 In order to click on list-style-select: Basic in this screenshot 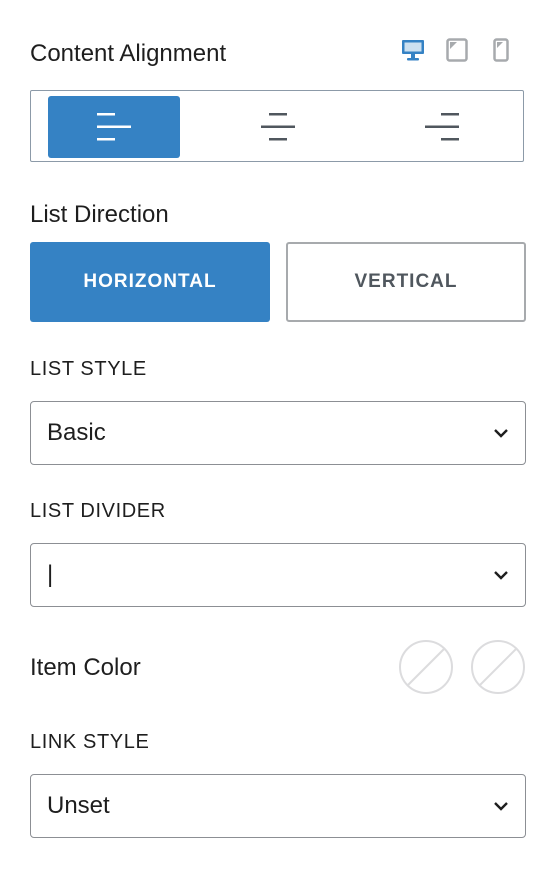, I will do `click(278, 433)`.